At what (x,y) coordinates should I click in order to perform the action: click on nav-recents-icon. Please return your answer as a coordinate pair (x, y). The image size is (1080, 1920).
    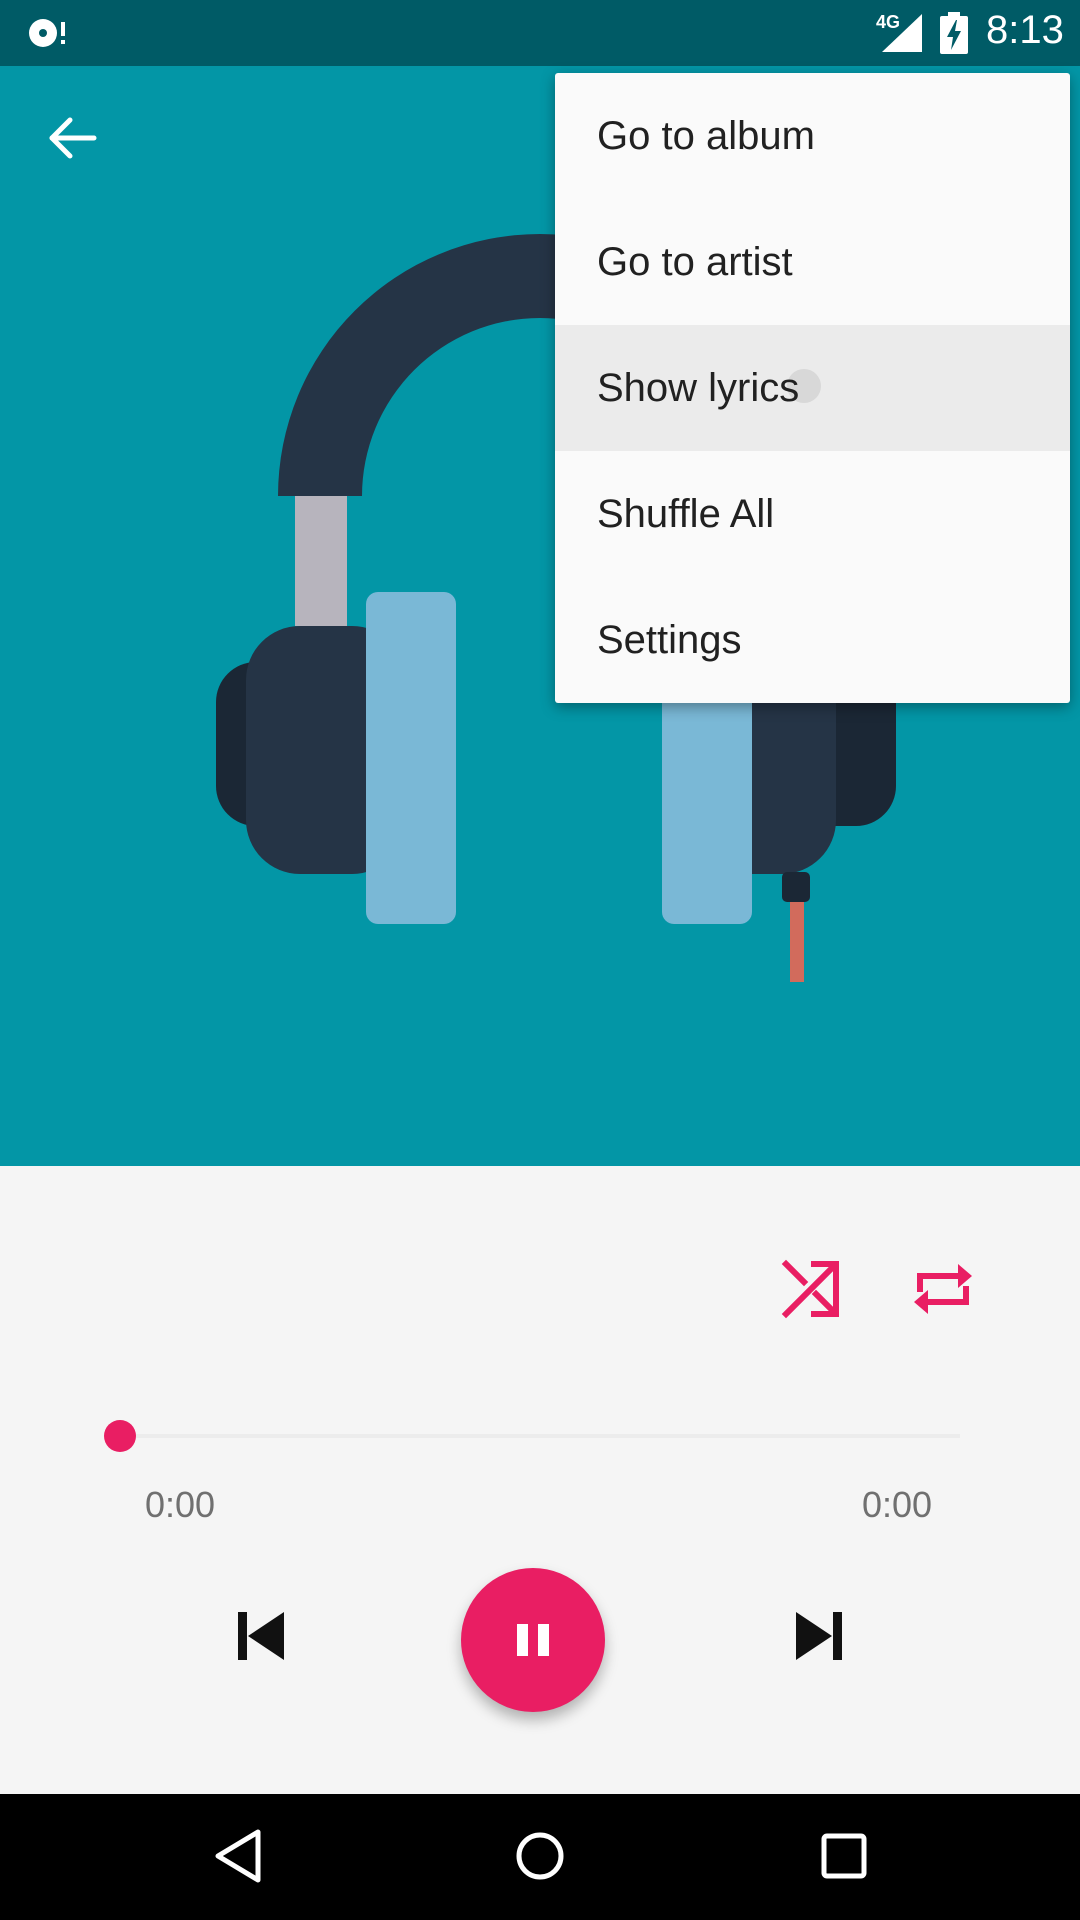
    Looking at the image, I should click on (844, 1856).